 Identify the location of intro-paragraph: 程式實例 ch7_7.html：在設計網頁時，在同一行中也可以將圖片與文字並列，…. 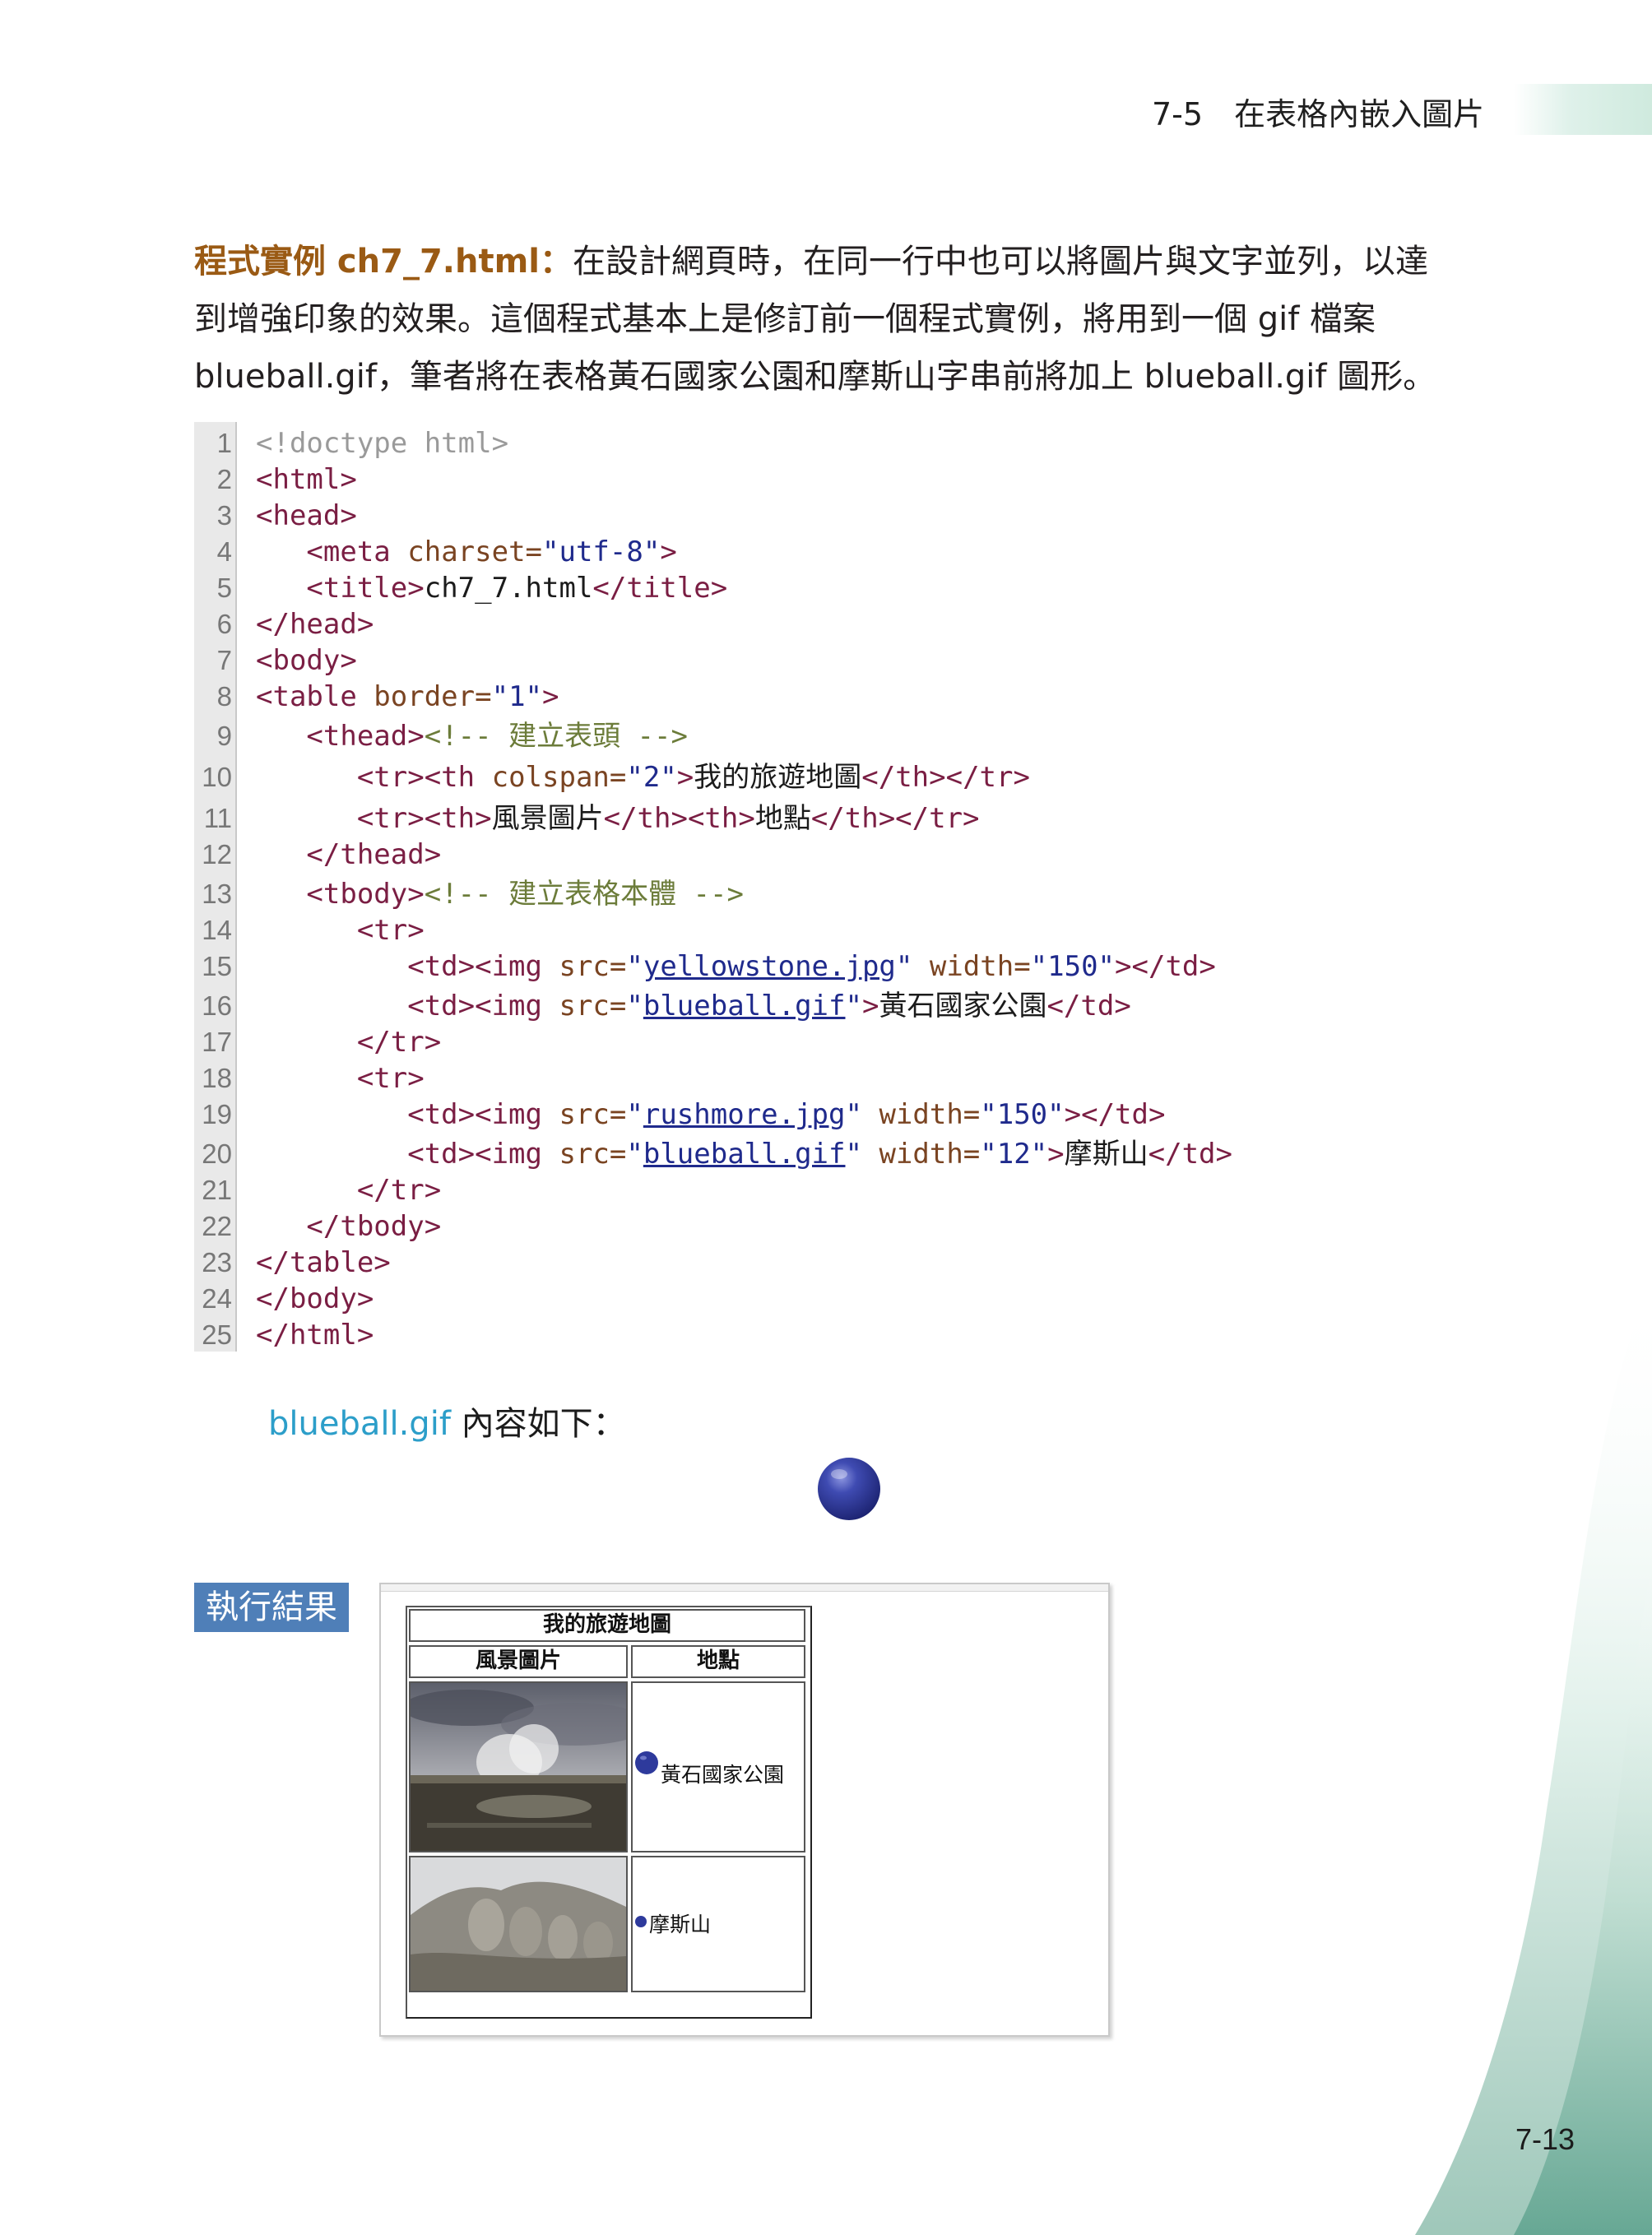
(852, 319).